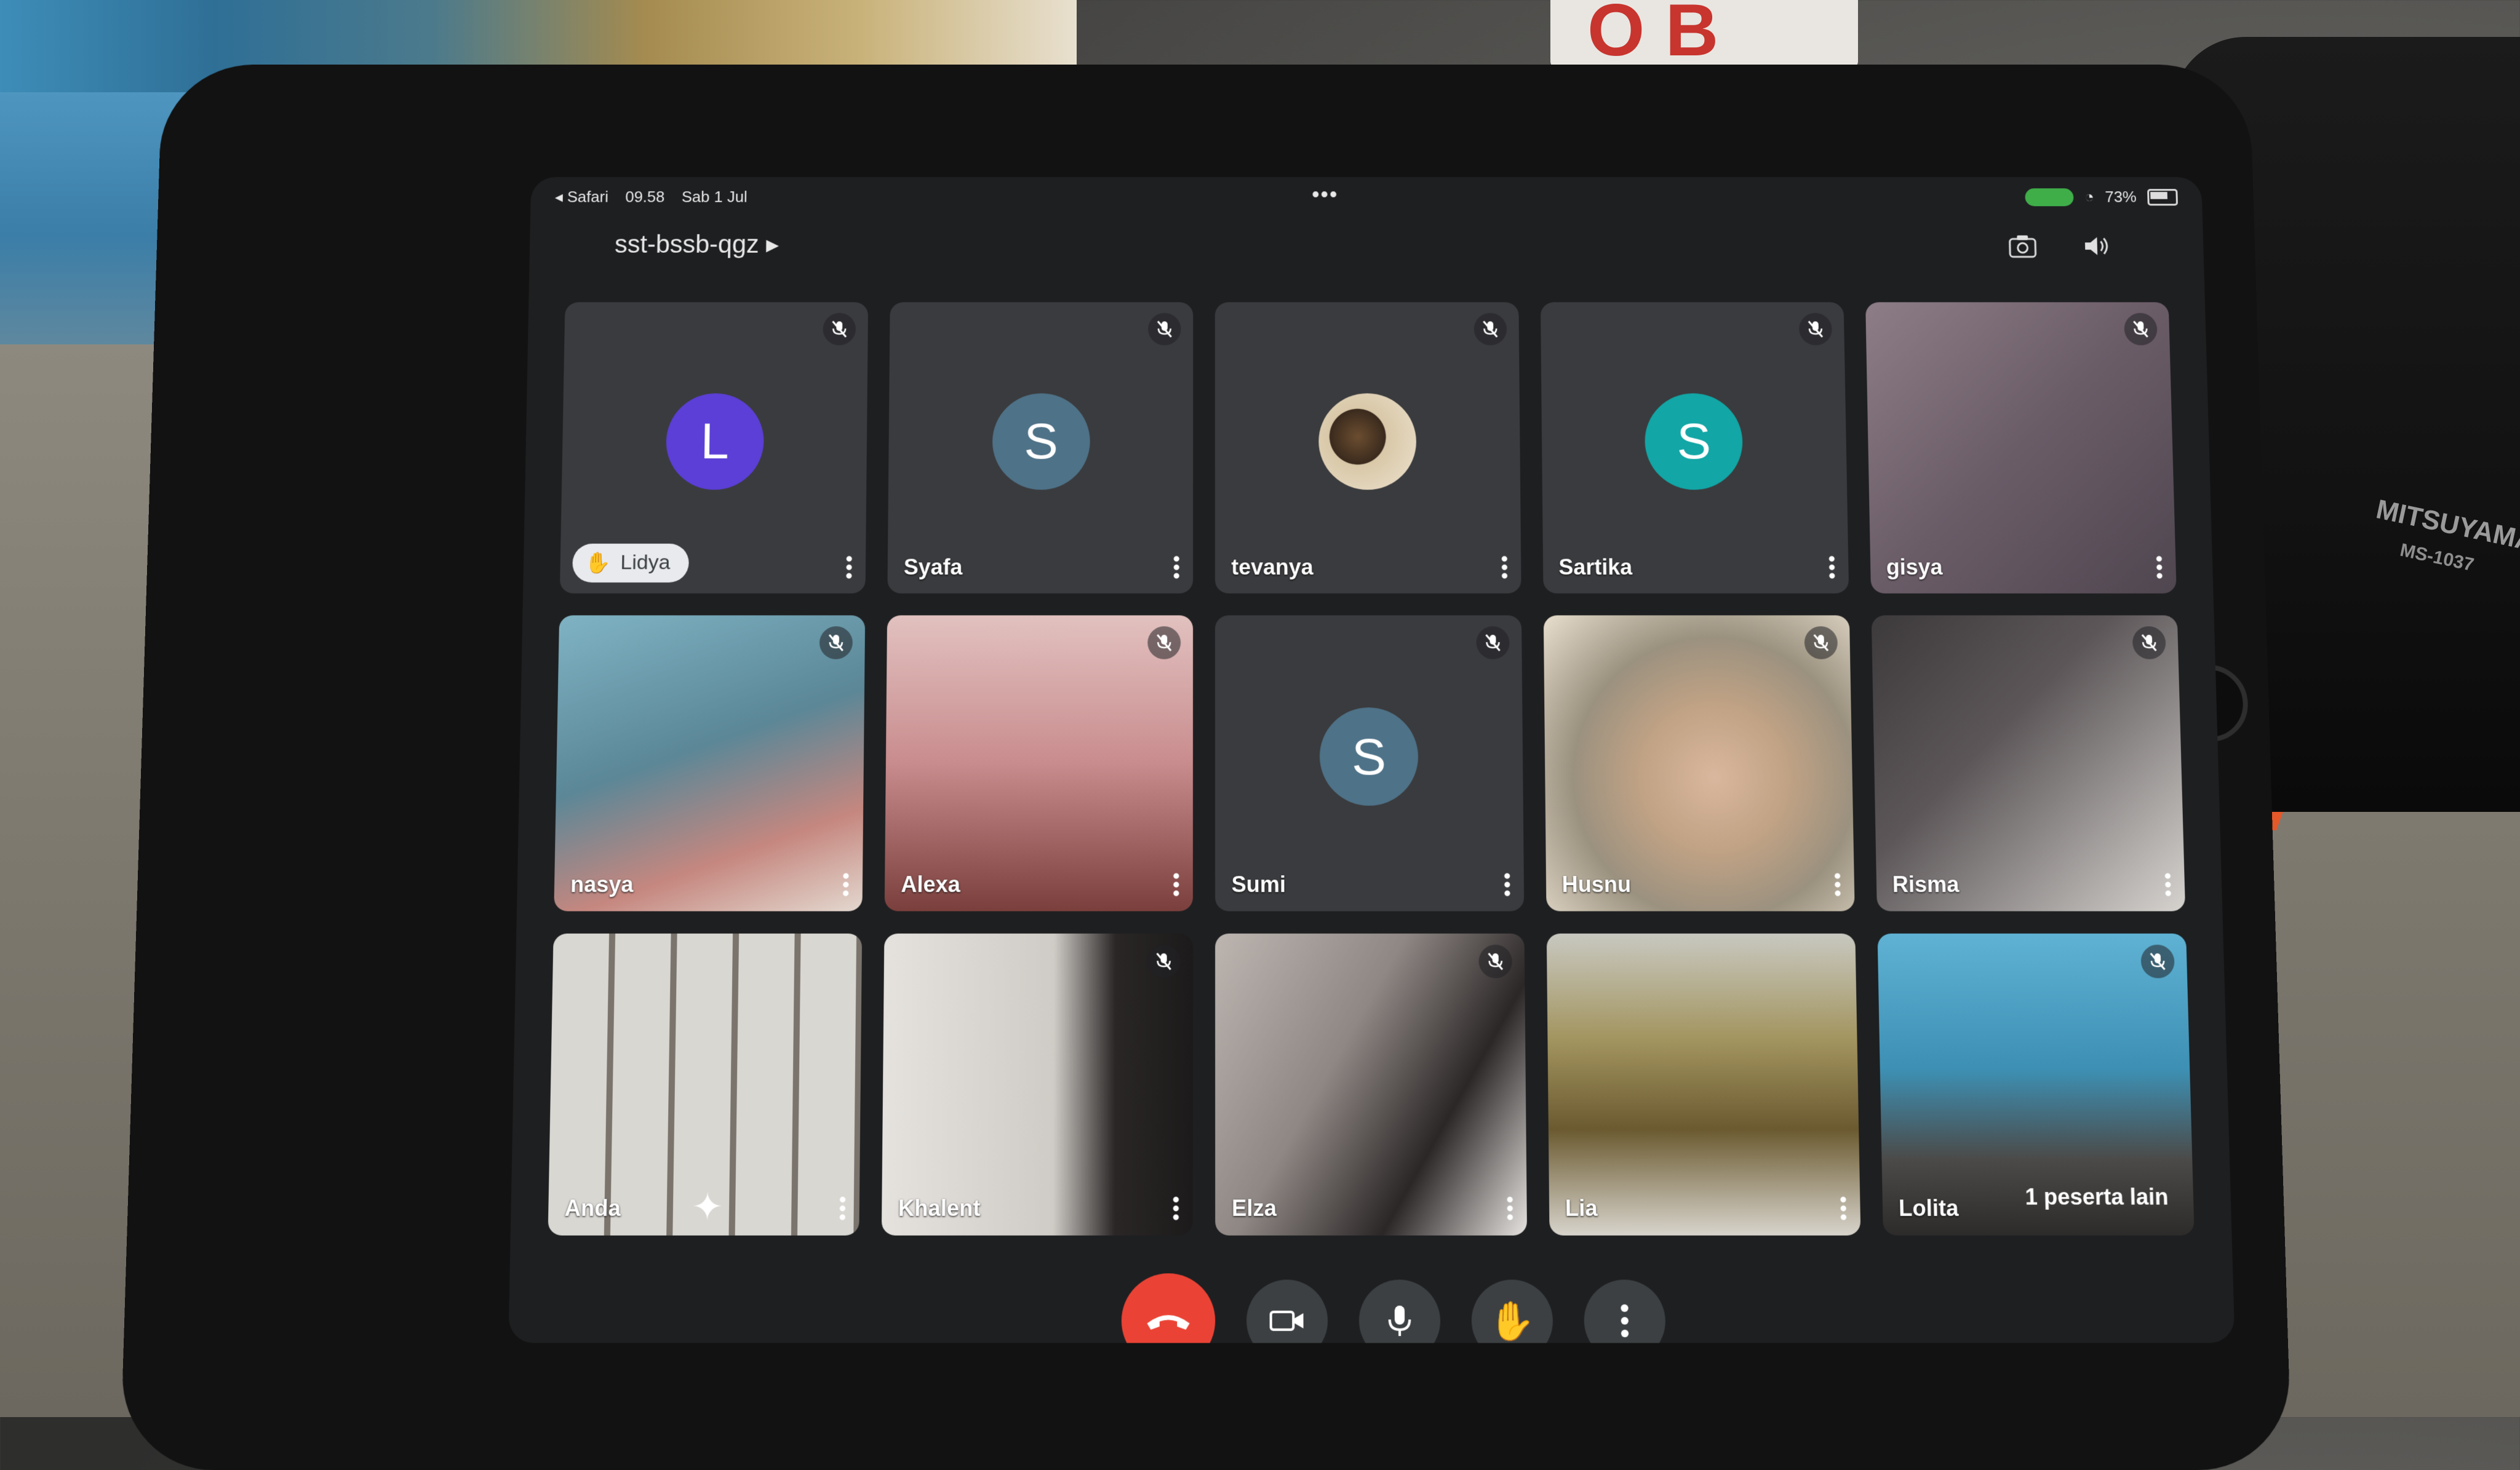 The width and height of the screenshot is (2520, 1470). I want to click on participant-name: Husnu, so click(1597, 885).